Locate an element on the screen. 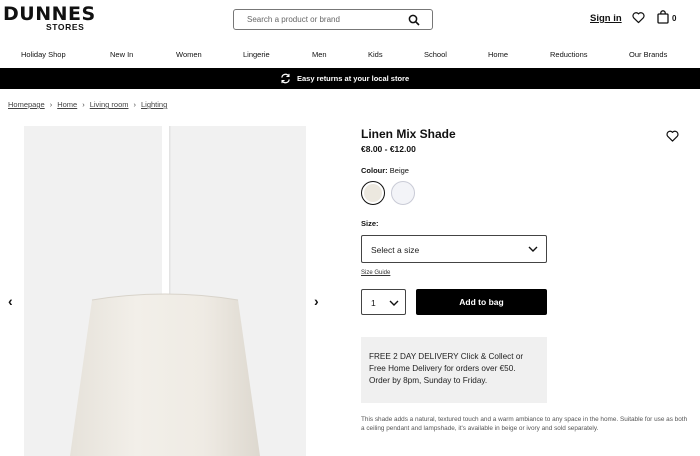  dunnes-logo: DUNNES STORES is located at coordinates (49, 18).